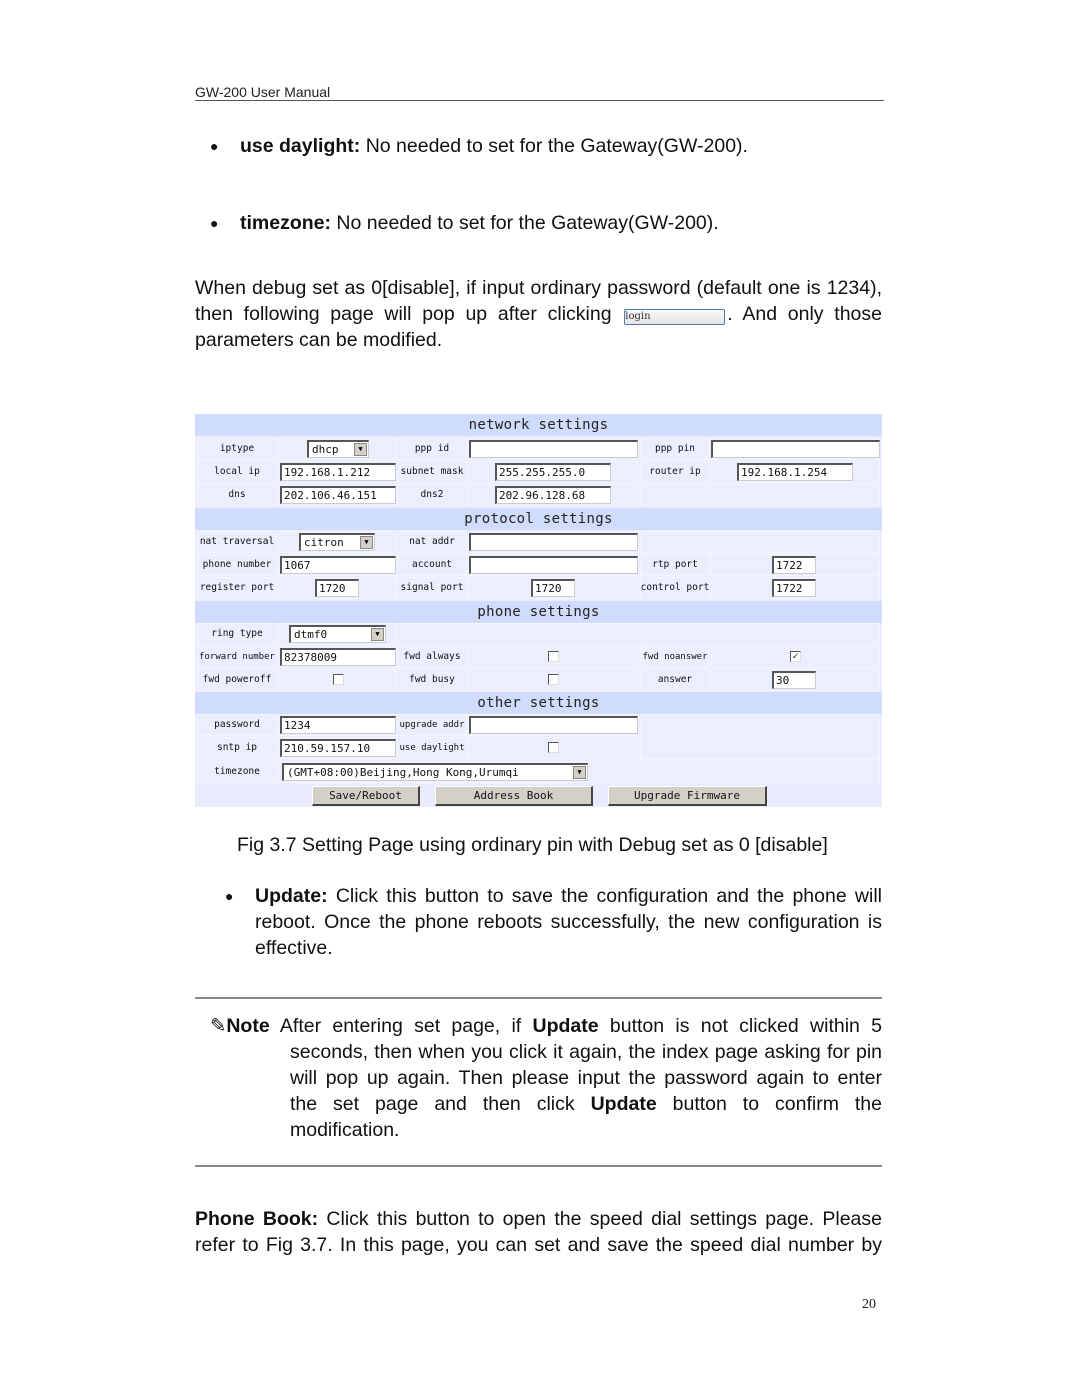 The image size is (1080, 1397). What do you see at coordinates (538, 1166) in the screenshot?
I see `note-bottom-rule` at bounding box center [538, 1166].